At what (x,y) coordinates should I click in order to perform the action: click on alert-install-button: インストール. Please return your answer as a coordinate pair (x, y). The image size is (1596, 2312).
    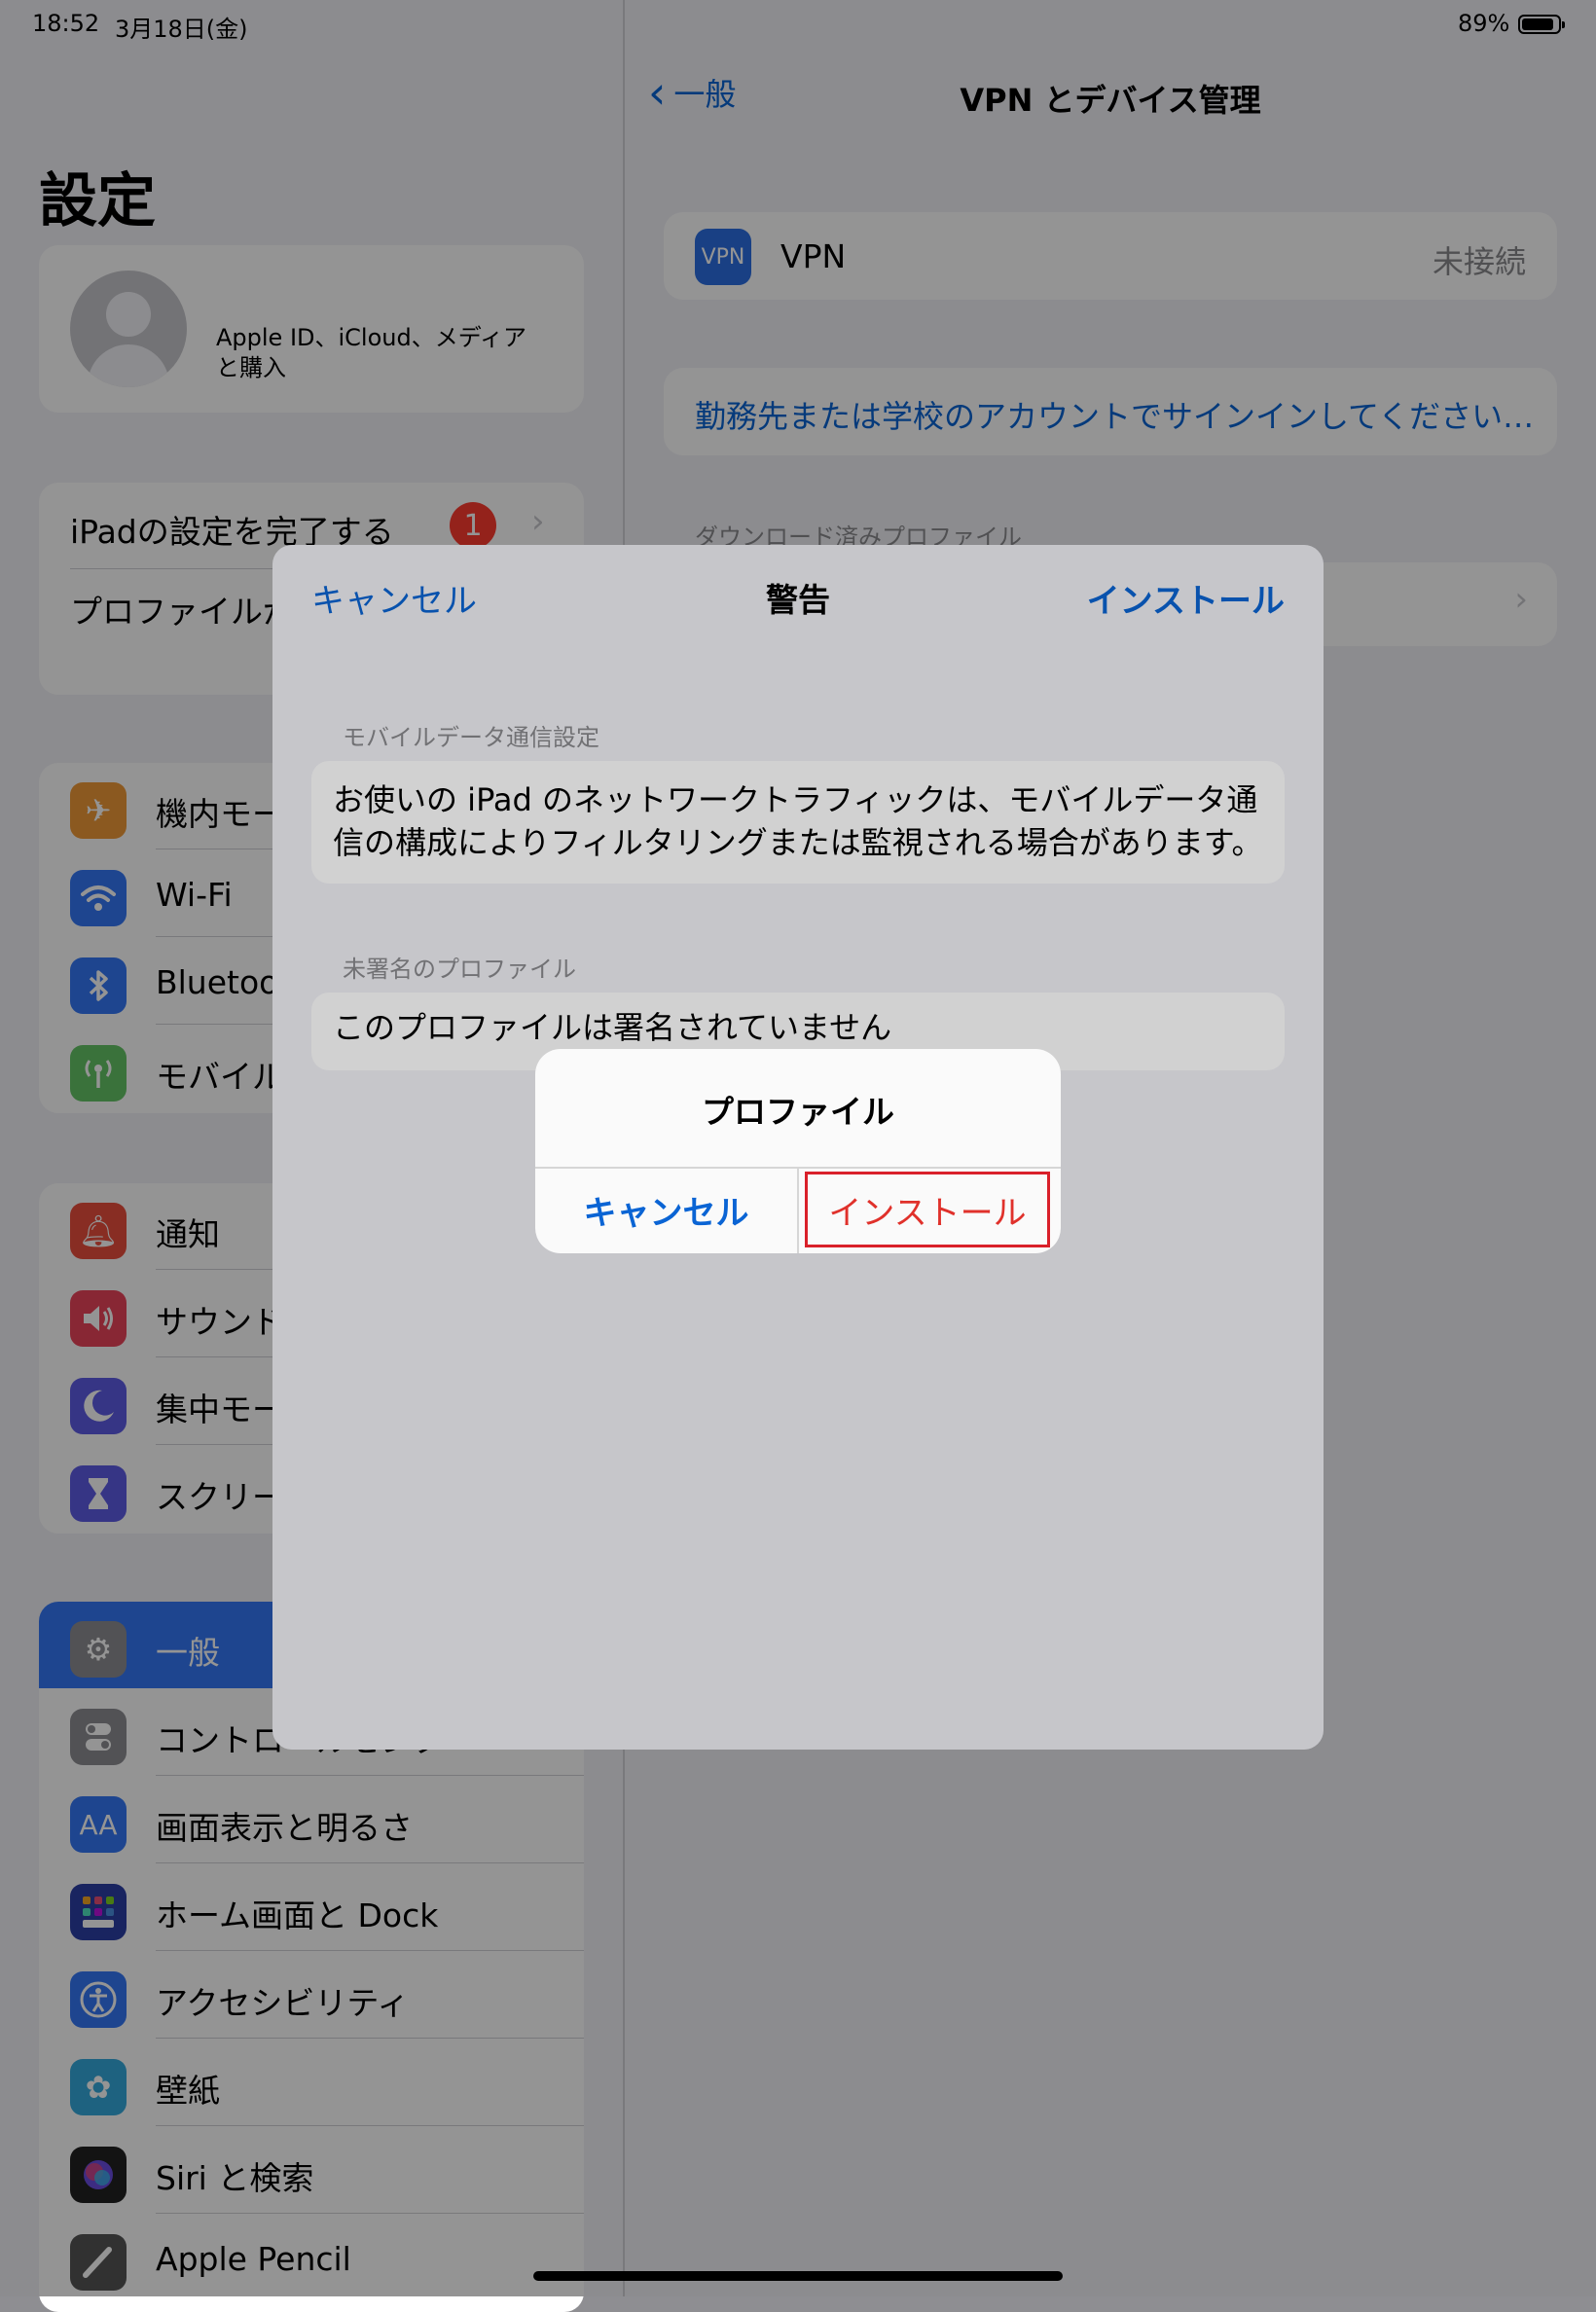
    Looking at the image, I should click on (927, 1209).